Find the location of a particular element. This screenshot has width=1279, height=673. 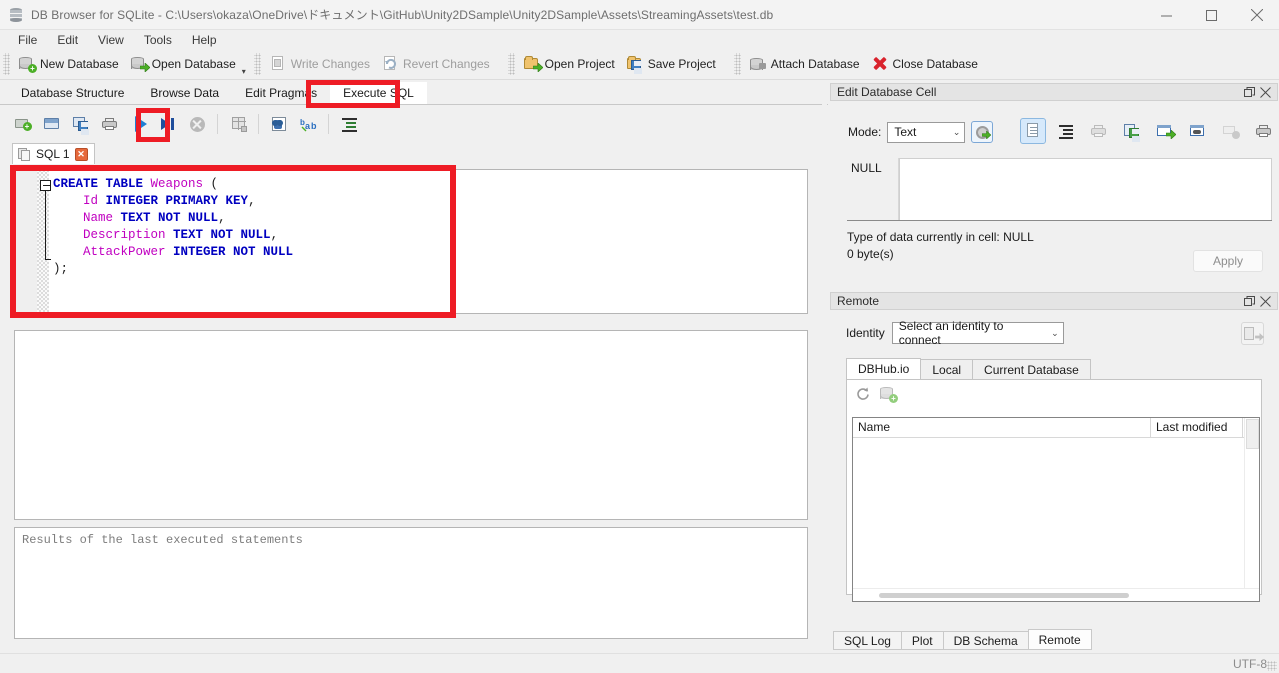

text-mode-icon is located at coordinates (1033, 131).